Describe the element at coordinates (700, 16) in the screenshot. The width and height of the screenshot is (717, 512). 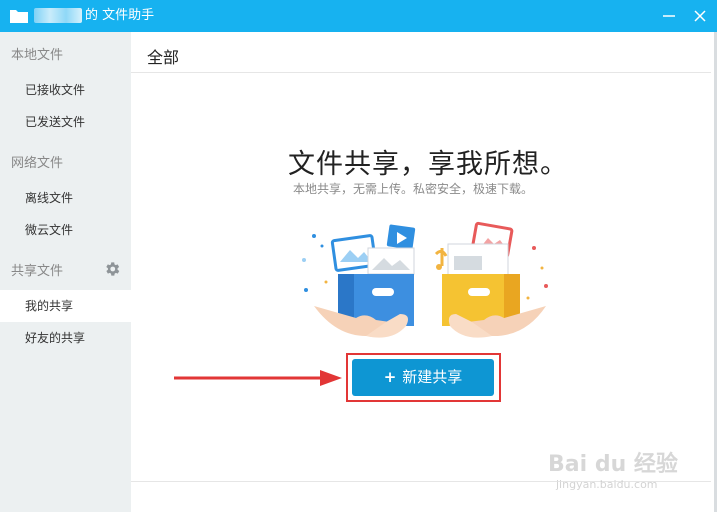
I see `close-icon` at that location.